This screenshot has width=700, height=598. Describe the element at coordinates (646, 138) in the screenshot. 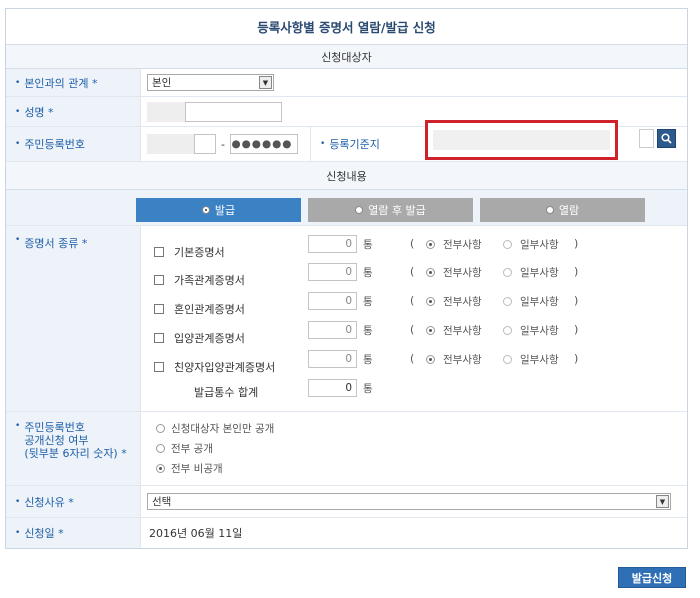

I see `base-address-input` at that location.